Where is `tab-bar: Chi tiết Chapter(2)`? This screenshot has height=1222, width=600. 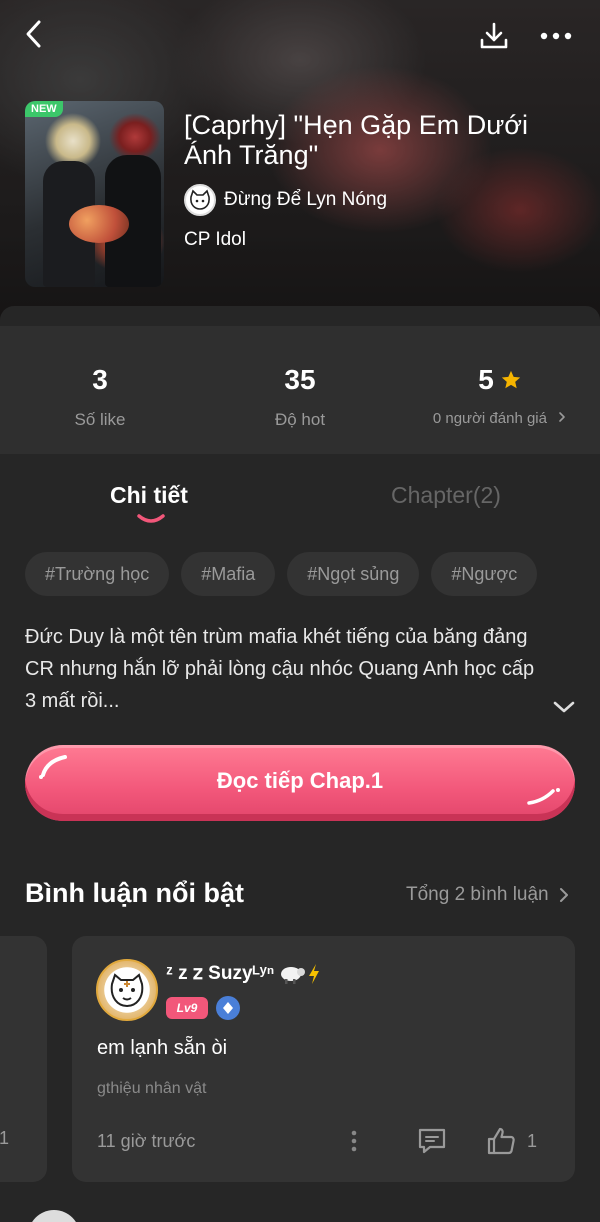 tab-bar: Chi tiết Chapter(2) is located at coordinates (300, 501).